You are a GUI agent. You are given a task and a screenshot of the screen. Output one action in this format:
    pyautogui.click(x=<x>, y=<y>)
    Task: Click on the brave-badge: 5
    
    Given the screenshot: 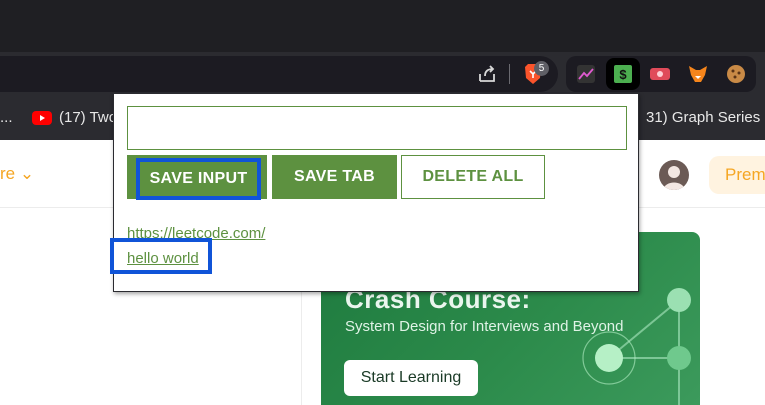 What is the action you would take?
    pyautogui.click(x=541, y=68)
    